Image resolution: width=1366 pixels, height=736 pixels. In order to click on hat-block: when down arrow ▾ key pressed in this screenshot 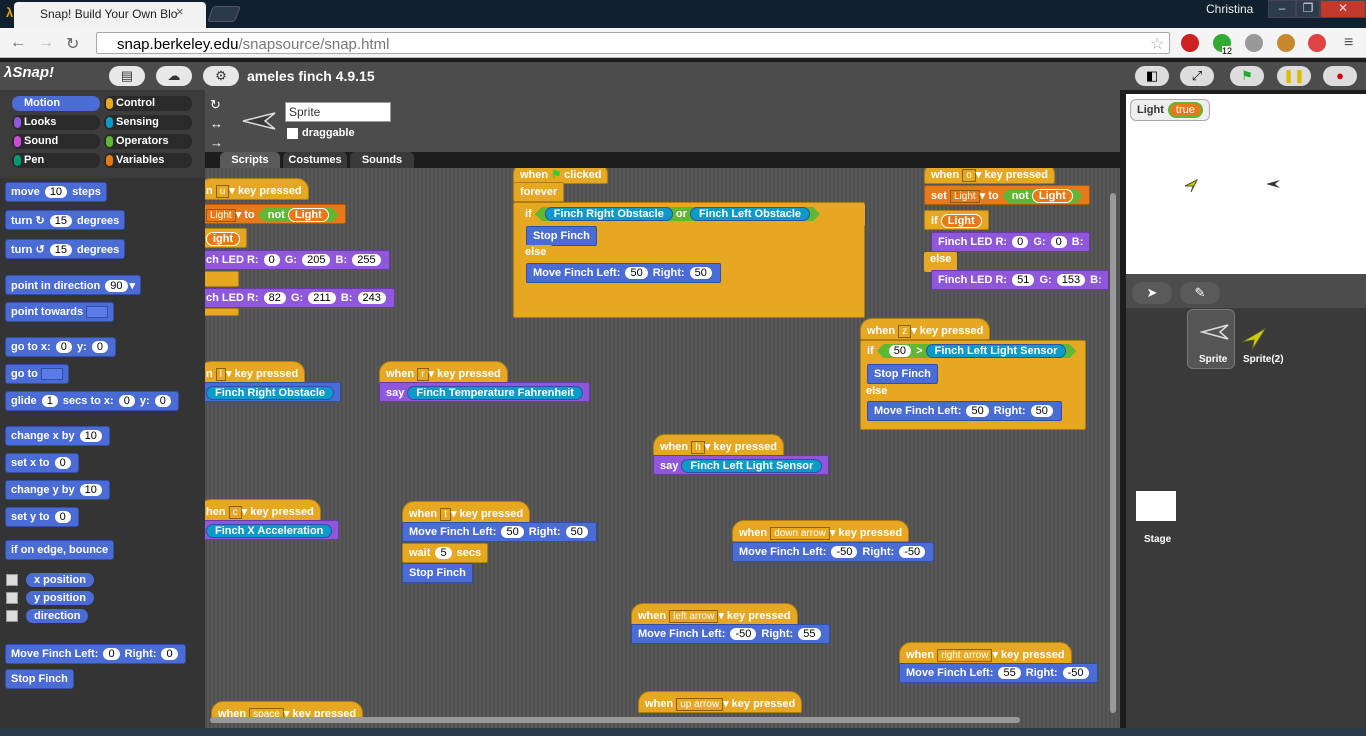, I will do `click(821, 531)`.